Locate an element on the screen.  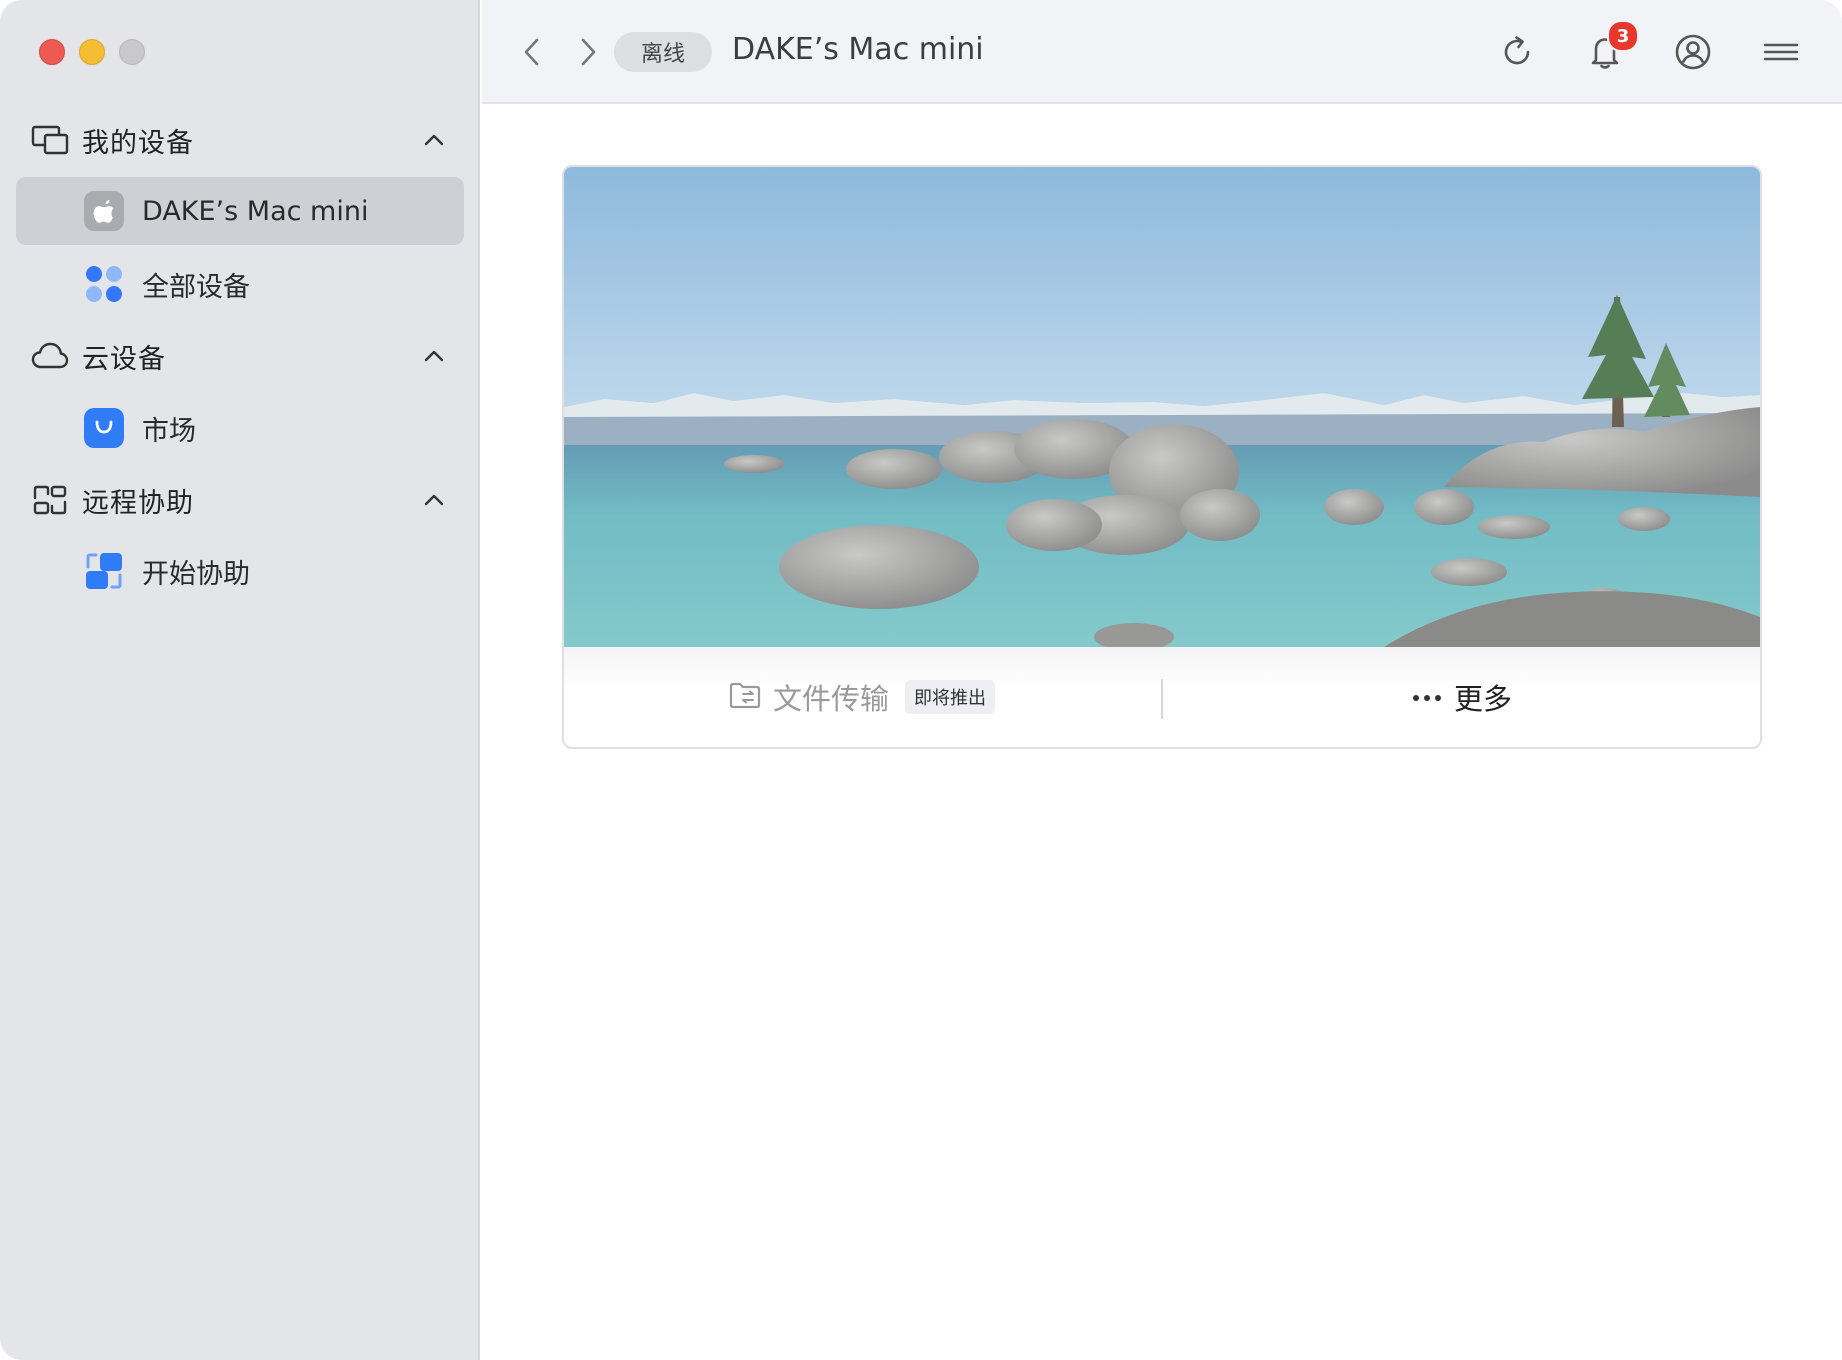
remote-assist-icon is located at coordinates (50, 500).